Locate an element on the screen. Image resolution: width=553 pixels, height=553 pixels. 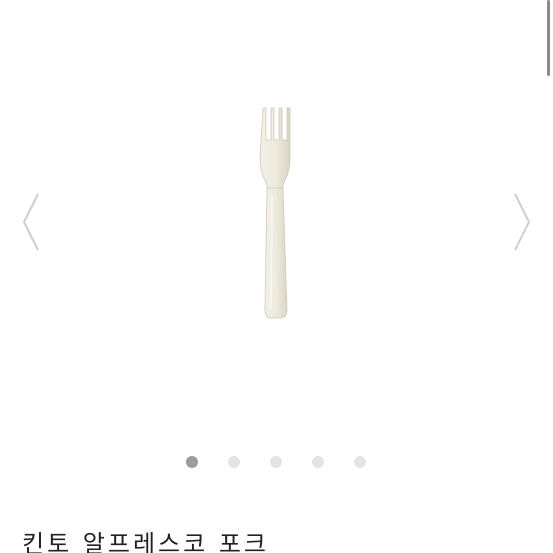
carousel-prev-button is located at coordinates (31, 222).